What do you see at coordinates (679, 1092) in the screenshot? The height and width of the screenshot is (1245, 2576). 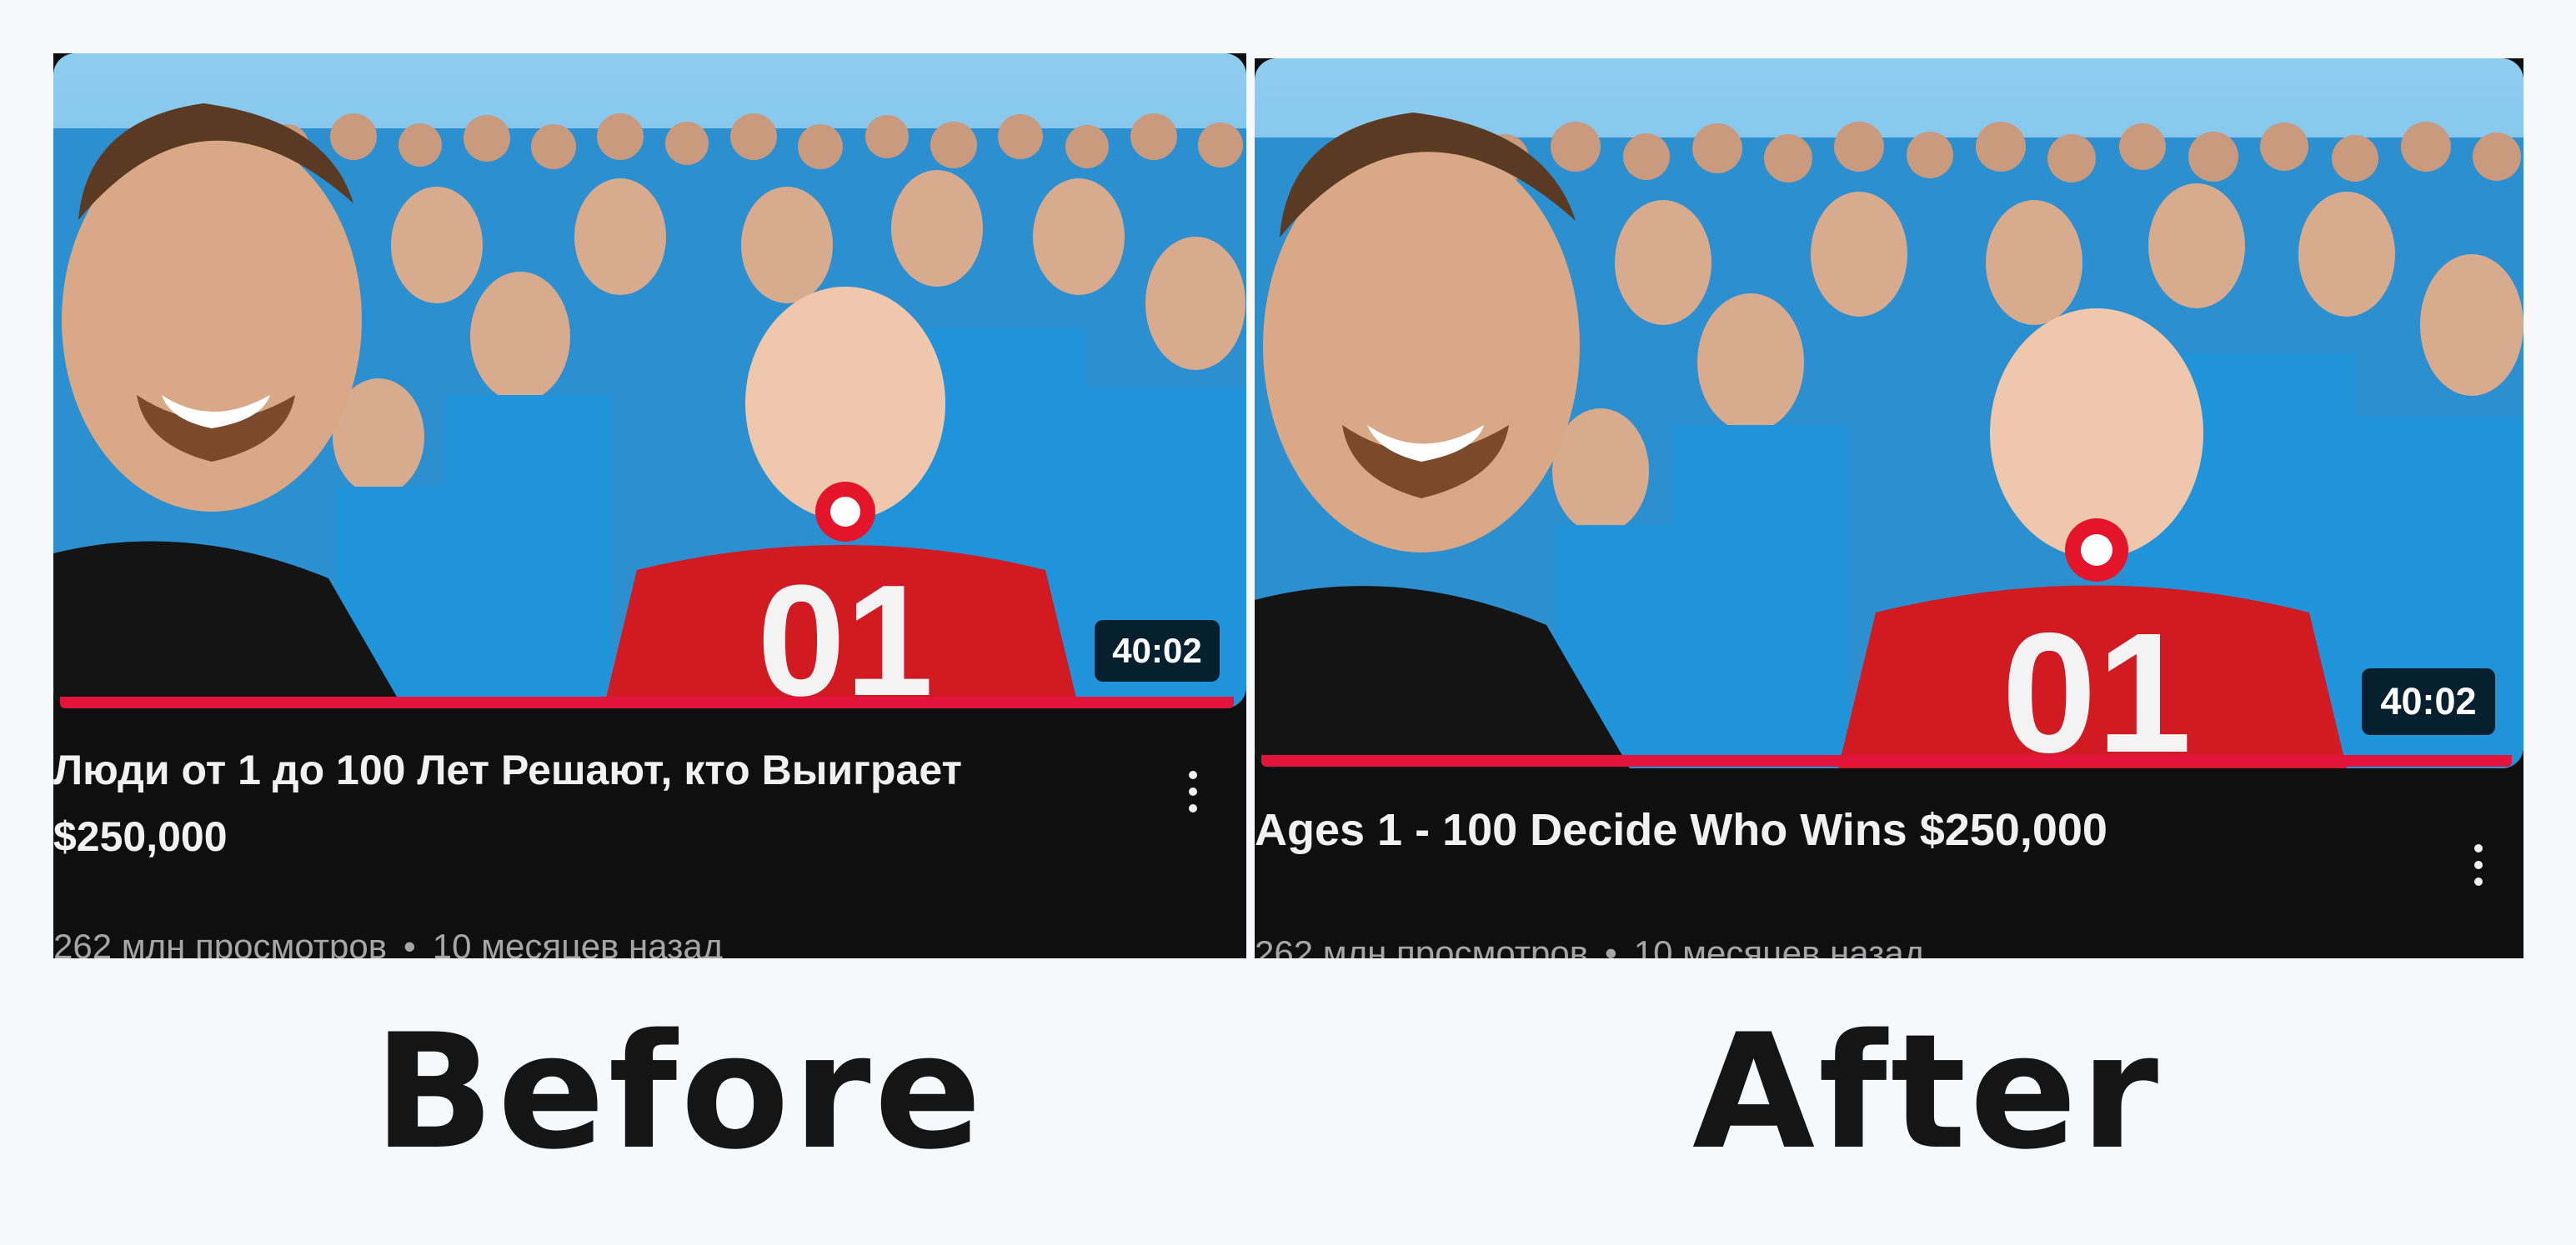 I see `before-caption: Before` at bounding box center [679, 1092].